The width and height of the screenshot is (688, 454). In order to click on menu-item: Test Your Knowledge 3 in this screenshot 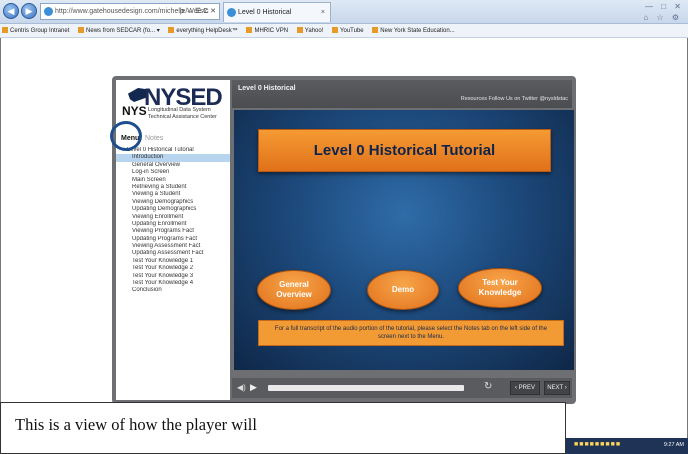, I will do `click(173, 276)`.